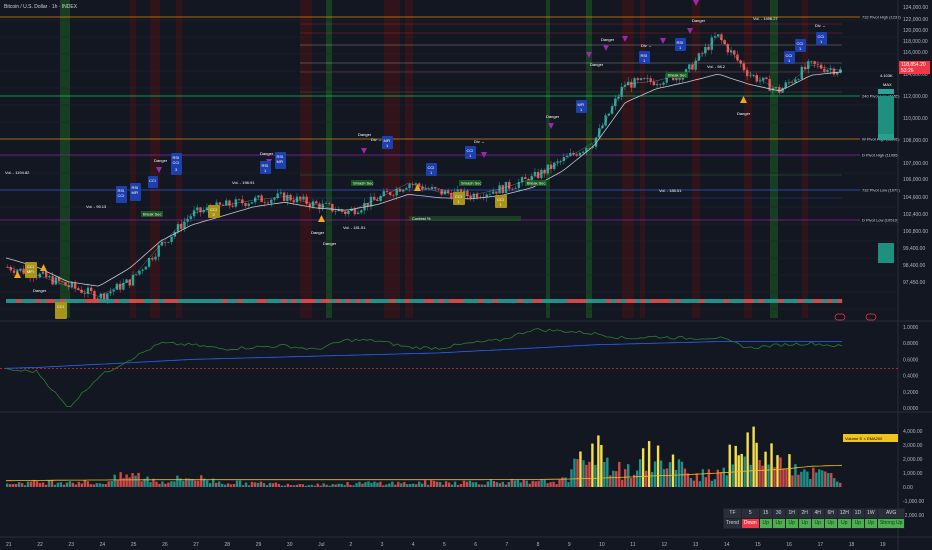 Image resolution: width=932 pixels, height=550 pixels. Describe the element at coordinates (538, 545) in the screenshot. I see `time-axis-label: 8` at that location.